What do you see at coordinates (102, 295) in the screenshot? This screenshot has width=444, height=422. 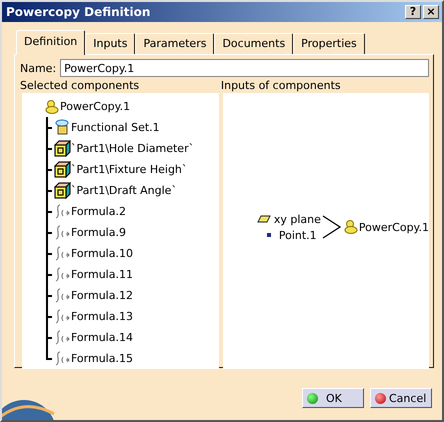 I see `tree-item: Formula.12` at bounding box center [102, 295].